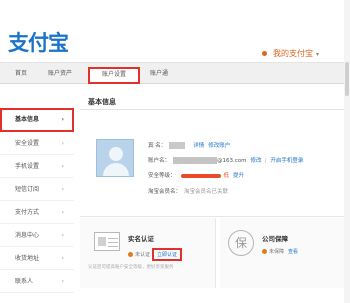 The width and height of the screenshot is (350, 303). I want to click on name-detail-link: 详情, so click(198, 146).